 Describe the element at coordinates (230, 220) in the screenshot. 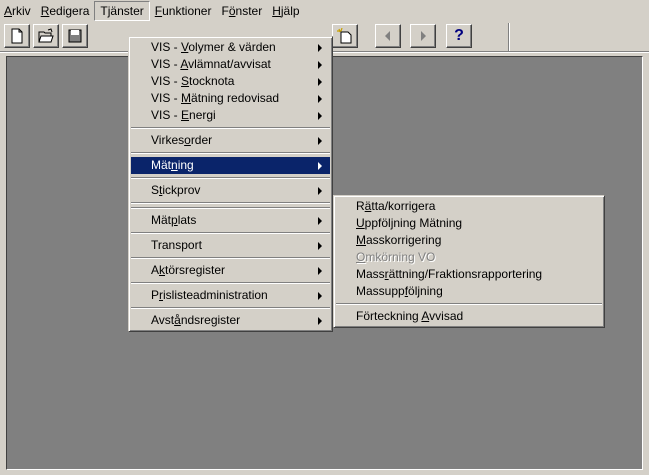

I see `menu-item-matplats: Mätplats` at that location.